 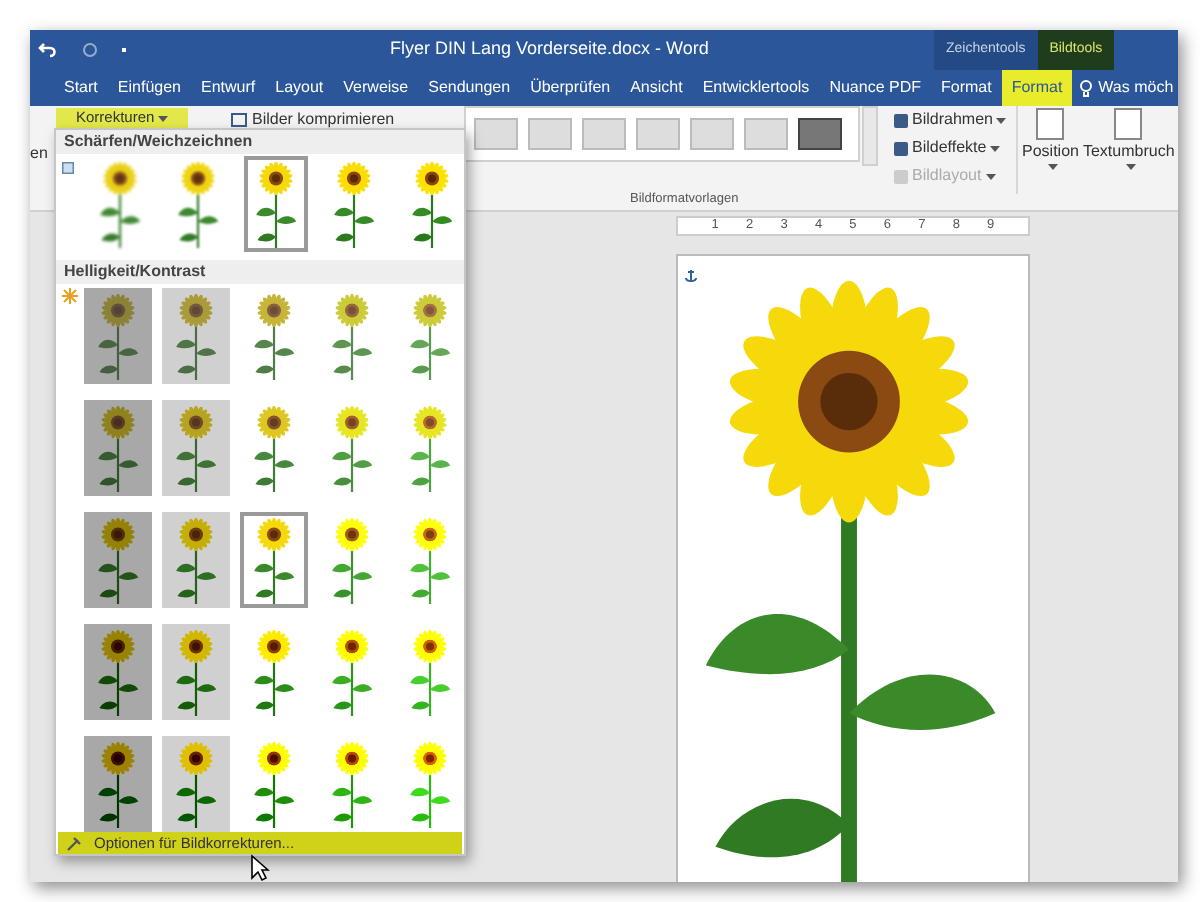 What do you see at coordinates (875, 88) in the screenshot?
I see `ribbon-tab: Nuance PDF` at bounding box center [875, 88].